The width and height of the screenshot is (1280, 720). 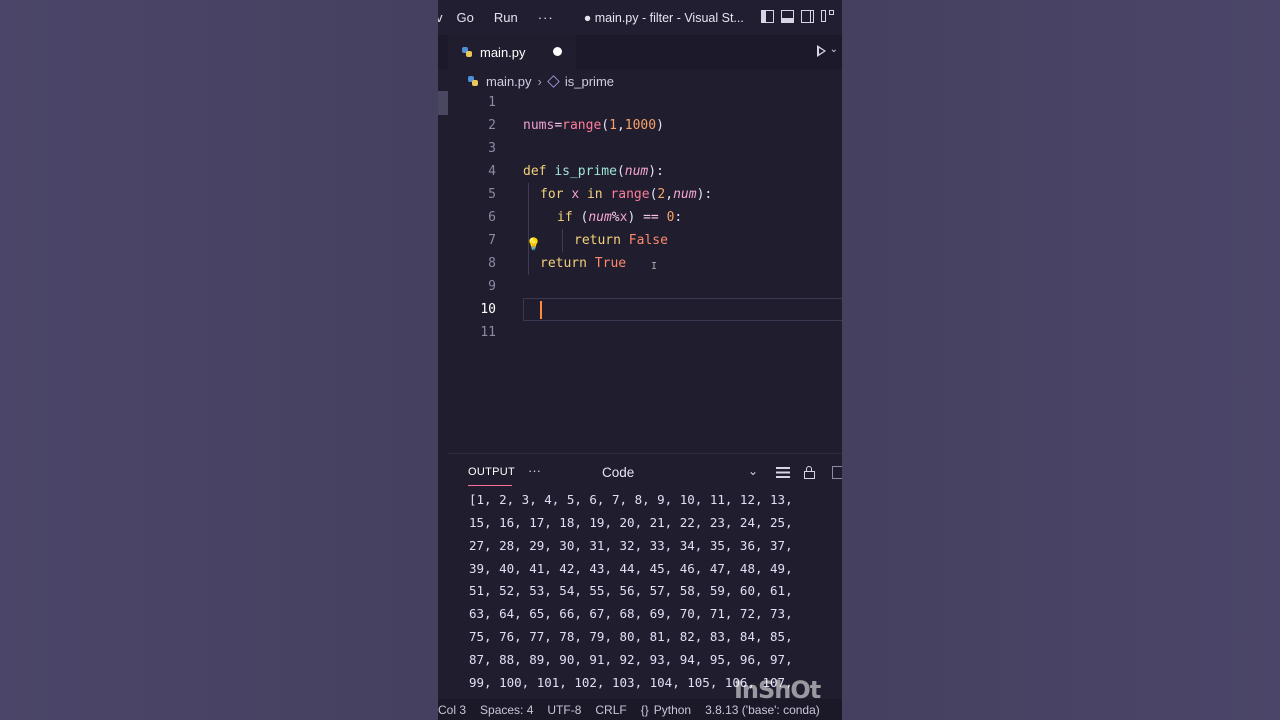 I want to click on code-line: 2 nums=range(1,1000), so click(x=640, y=125).